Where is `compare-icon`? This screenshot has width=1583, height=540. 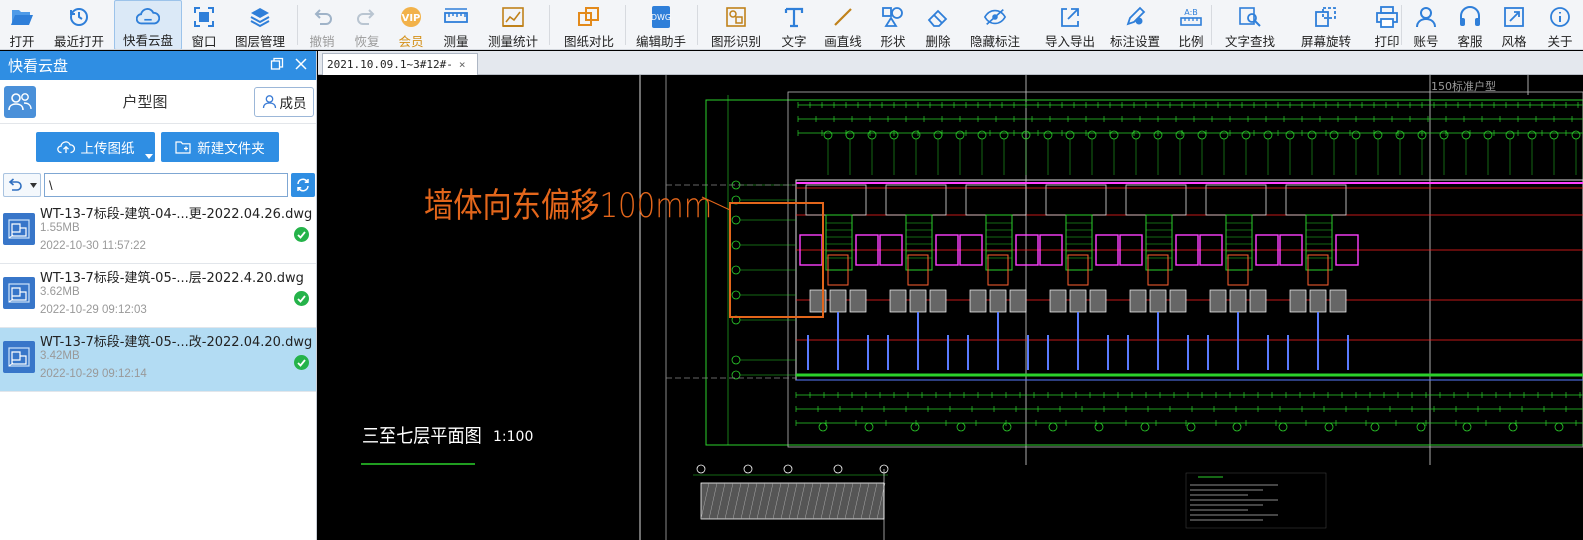
compare-icon is located at coordinates (589, 17).